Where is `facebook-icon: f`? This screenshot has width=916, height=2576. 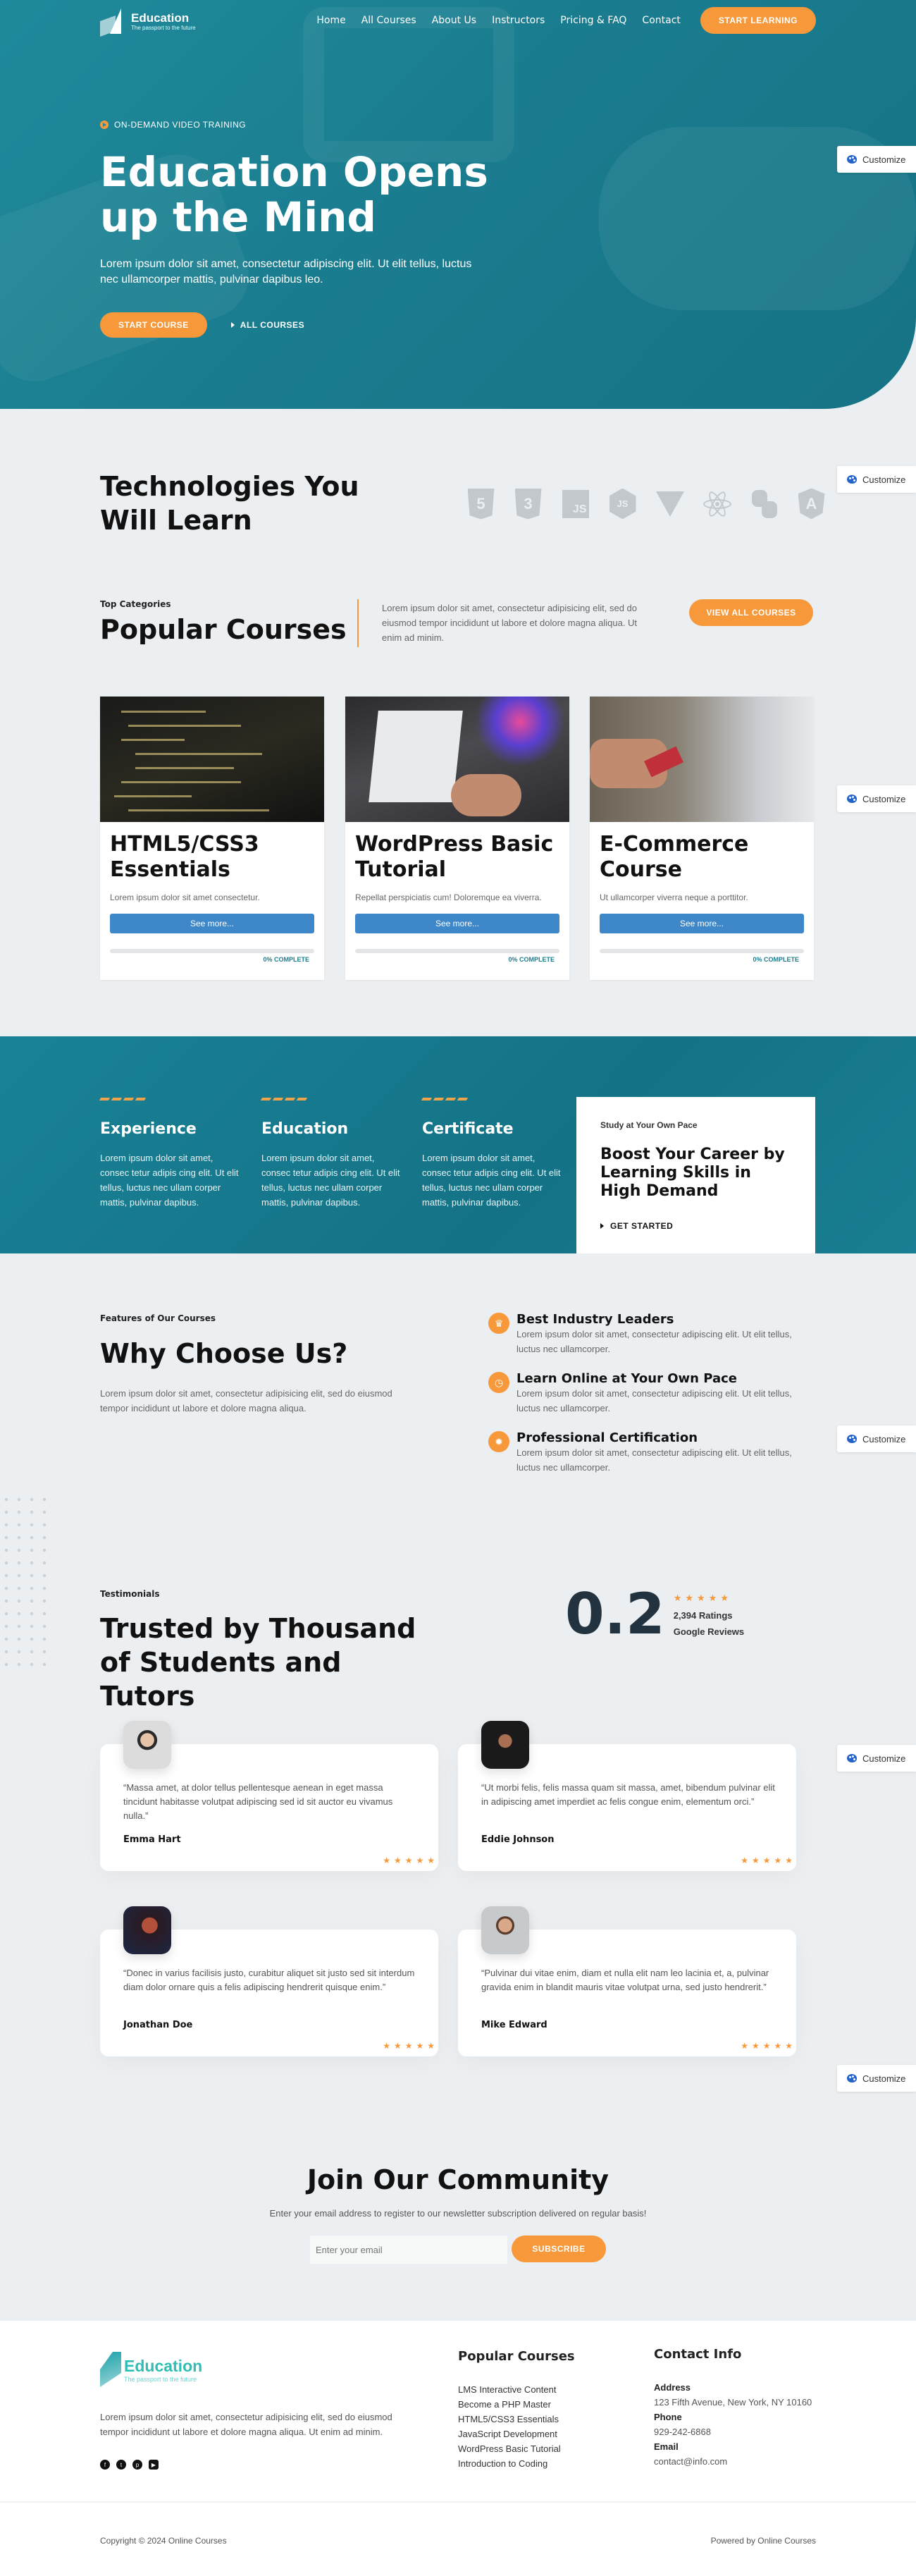 facebook-icon: f is located at coordinates (105, 2465).